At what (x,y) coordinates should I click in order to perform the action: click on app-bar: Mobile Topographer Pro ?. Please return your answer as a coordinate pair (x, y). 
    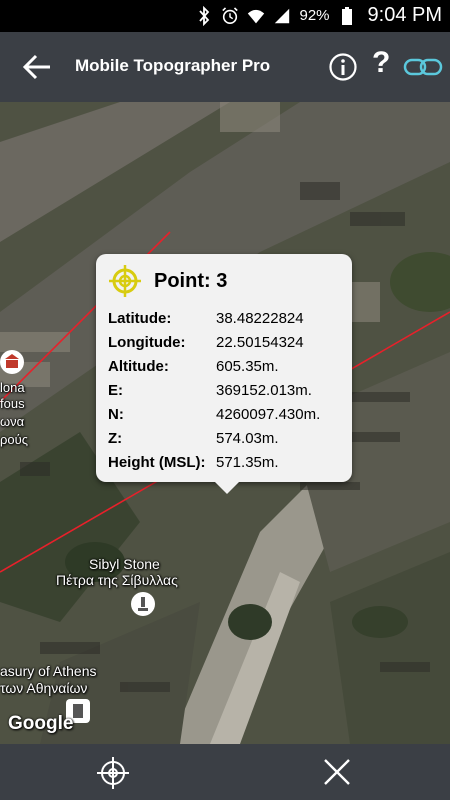
    Looking at the image, I should click on (225, 67).